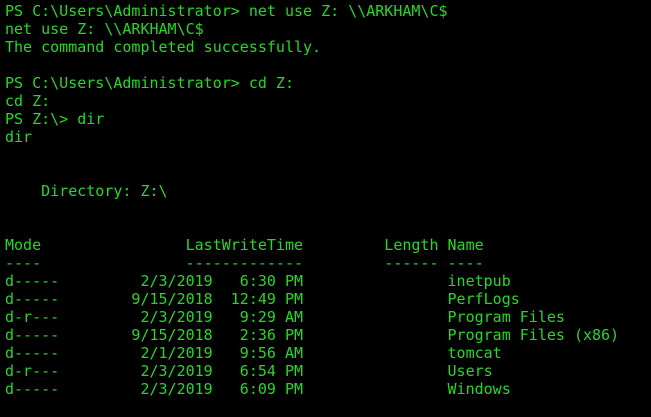 The width and height of the screenshot is (651, 417). What do you see at coordinates (249, 371) in the screenshot?
I see `listing-row-users: d-r--- 2/3/2019 6:54 PM Users` at bounding box center [249, 371].